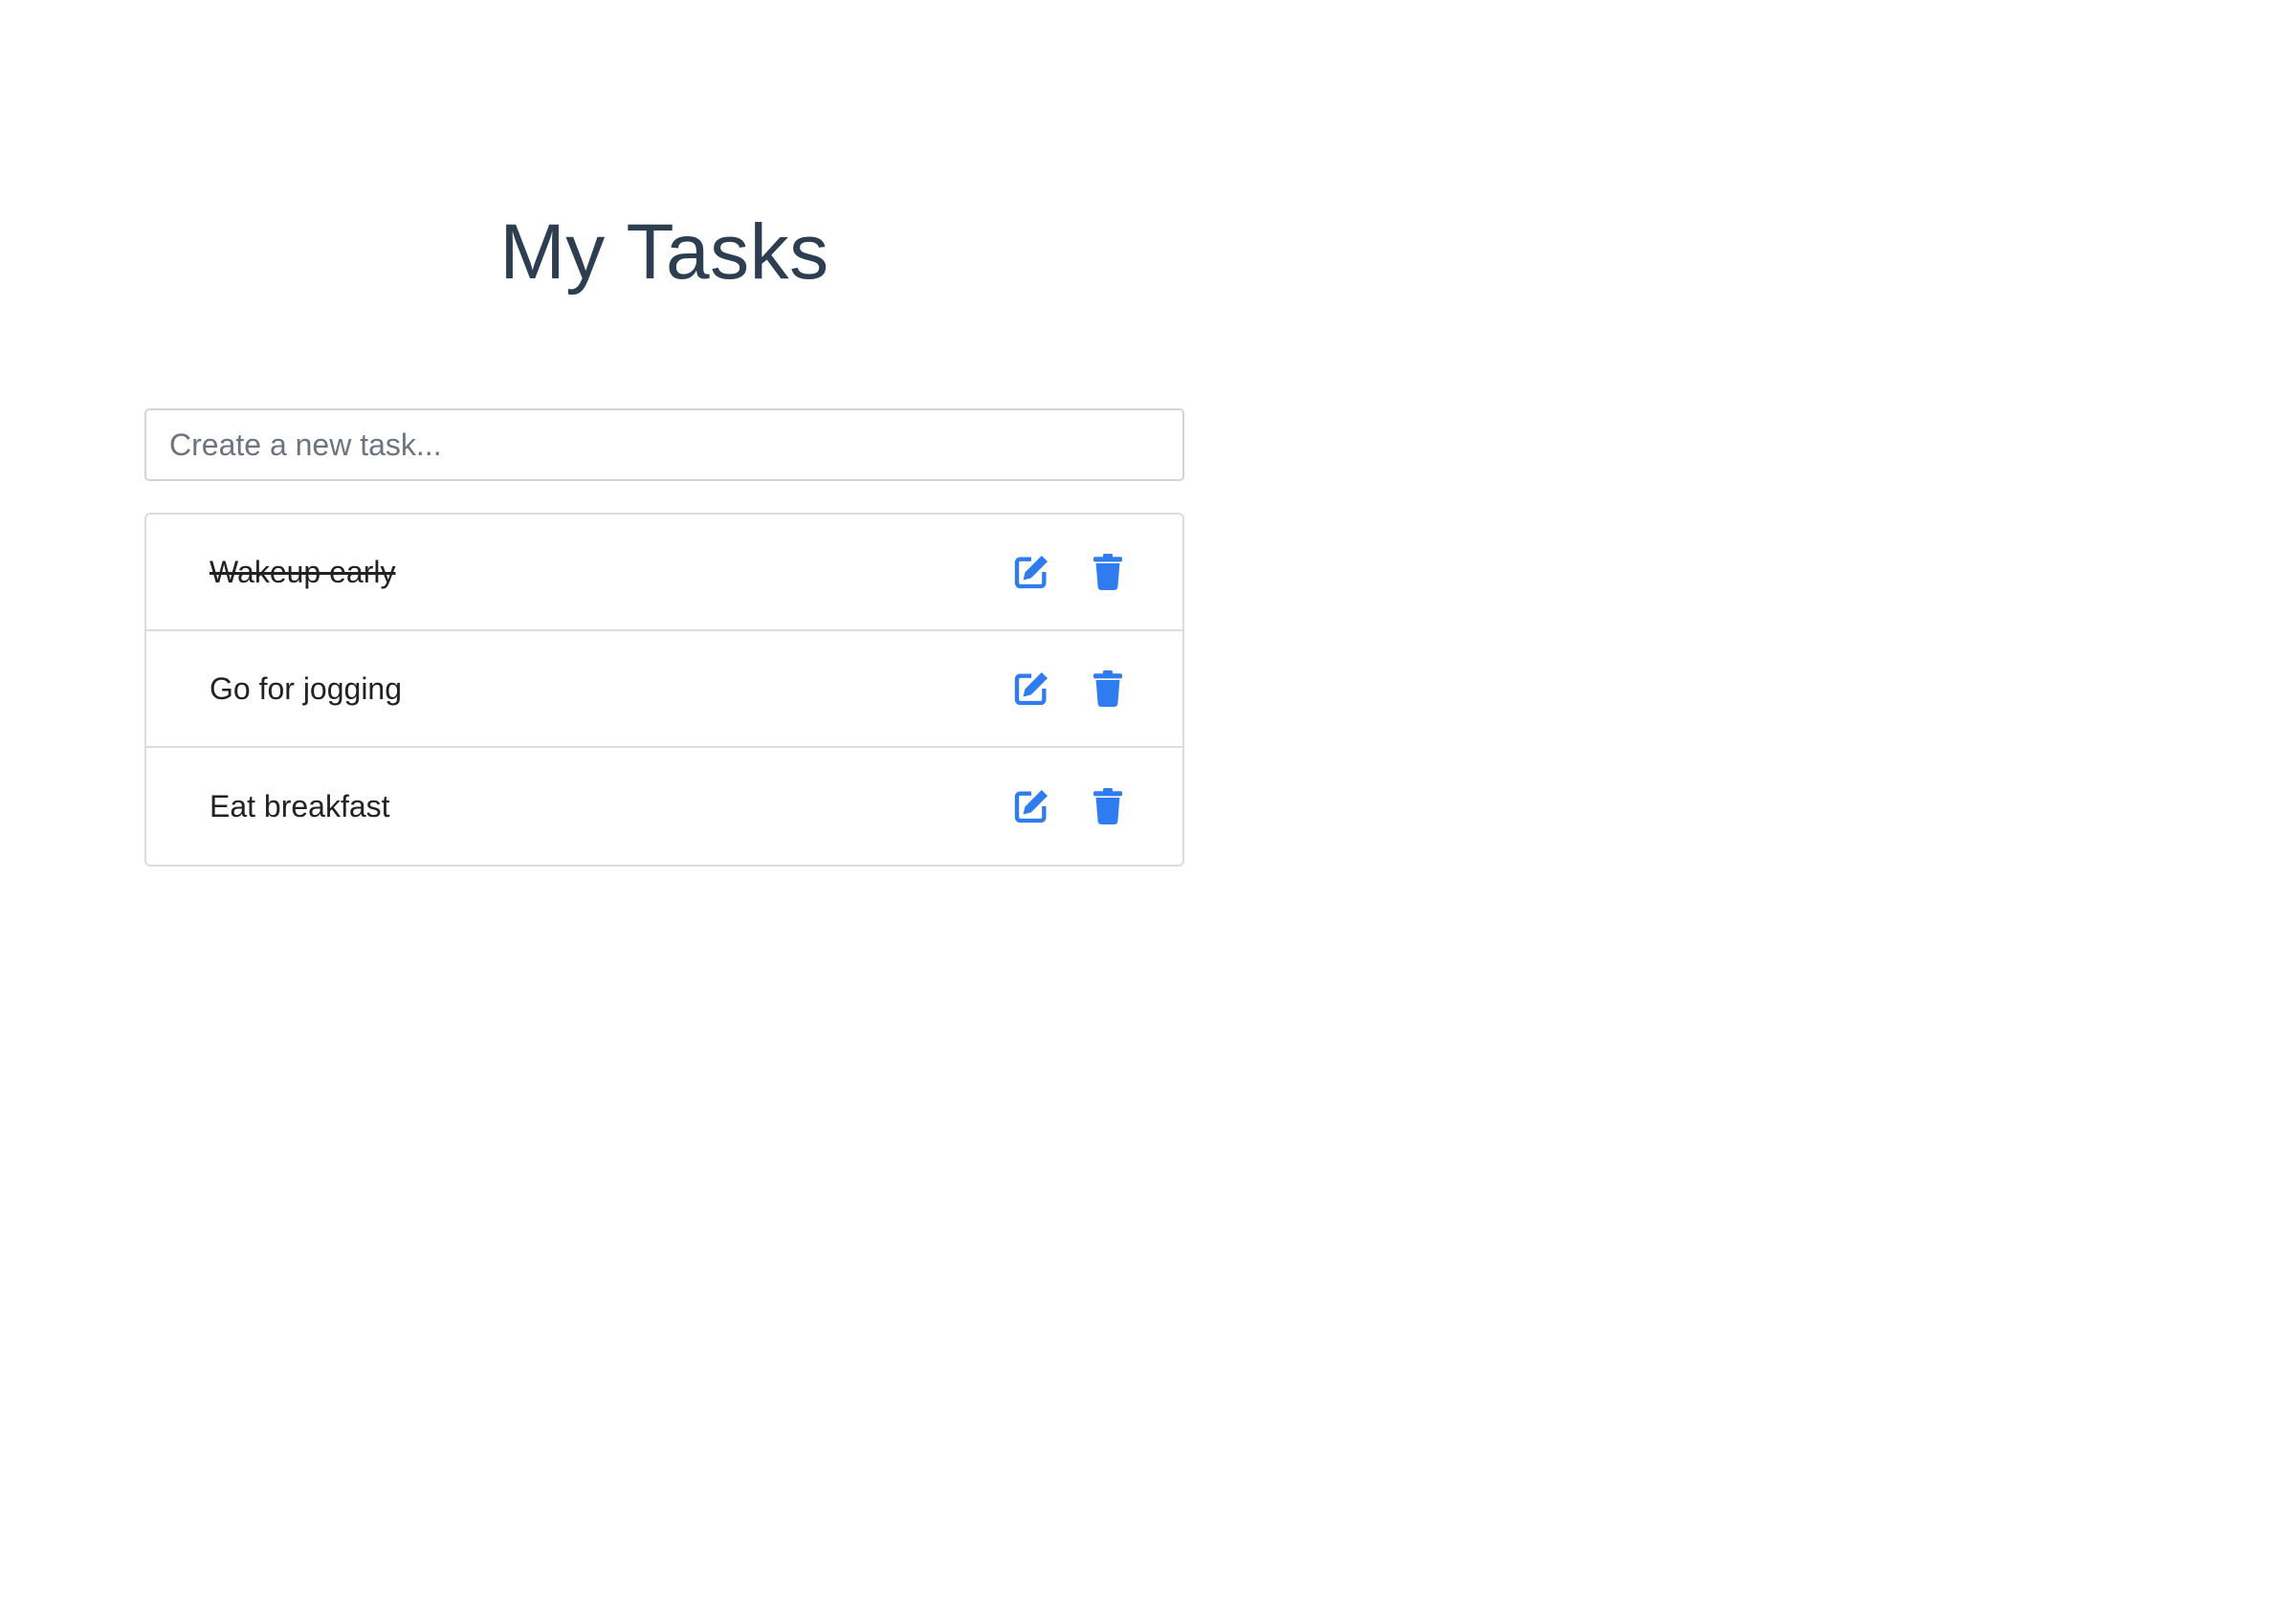 This screenshot has height=1624, width=2296. What do you see at coordinates (664, 445) in the screenshot?
I see `new-task-input` at bounding box center [664, 445].